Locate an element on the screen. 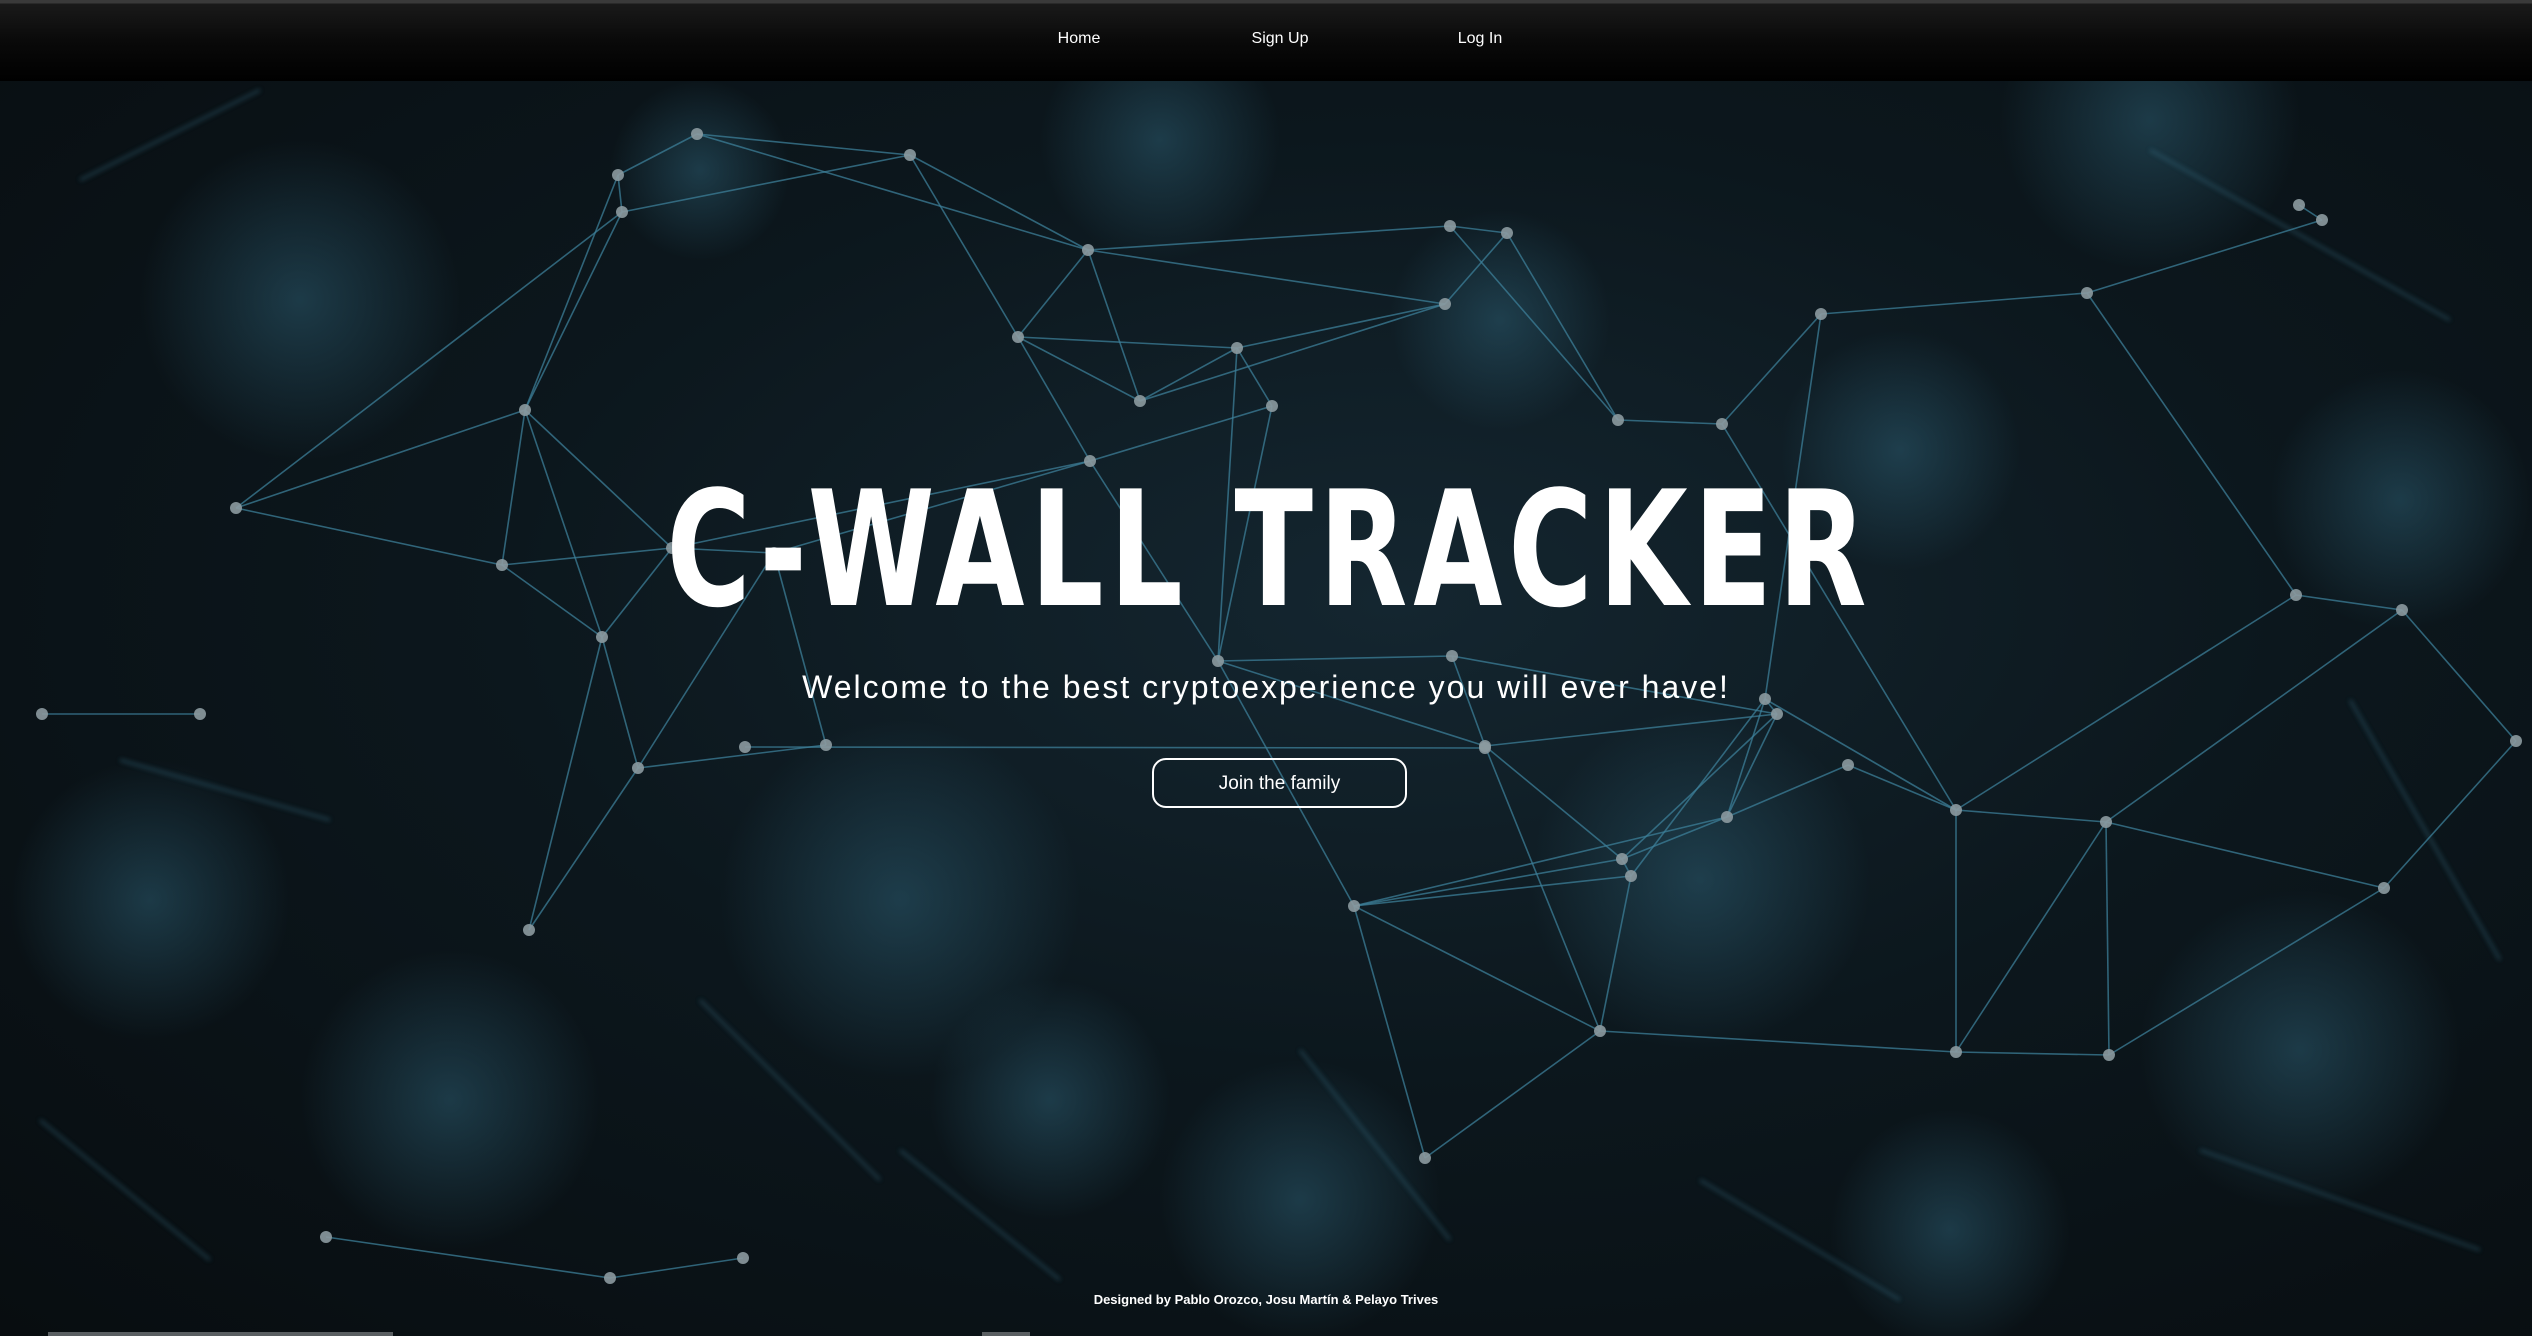 Image resolution: width=2532 pixels, height=1336 pixels. nav-home-link: Home is located at coordinates (1079, 39).